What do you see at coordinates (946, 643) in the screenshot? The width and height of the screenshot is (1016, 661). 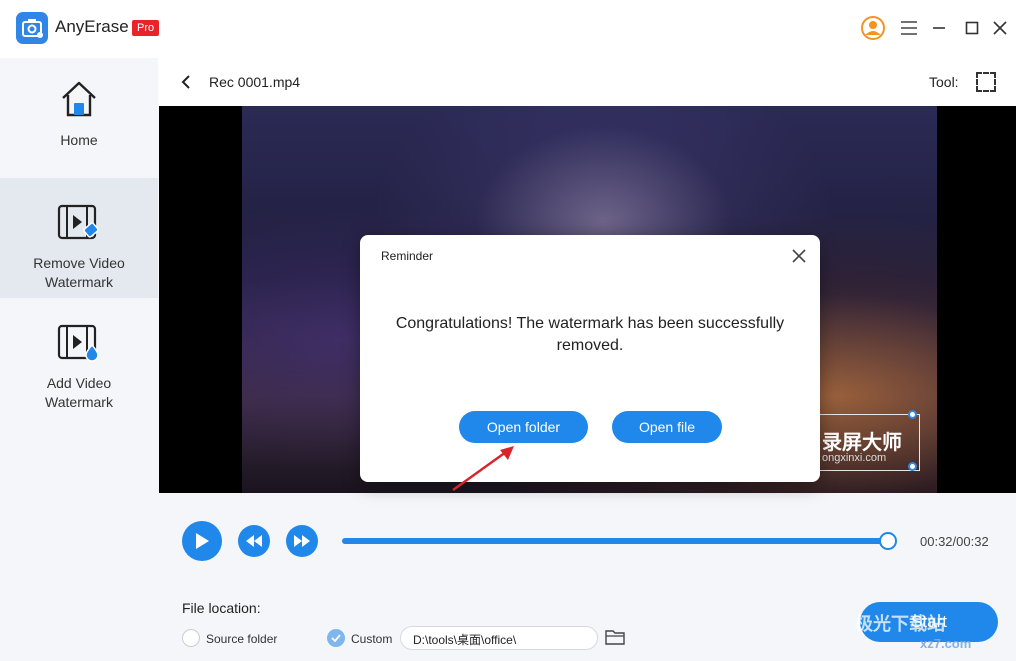 I see `site-watermark-sub: xz7.com` at bounding box center [946, 643].